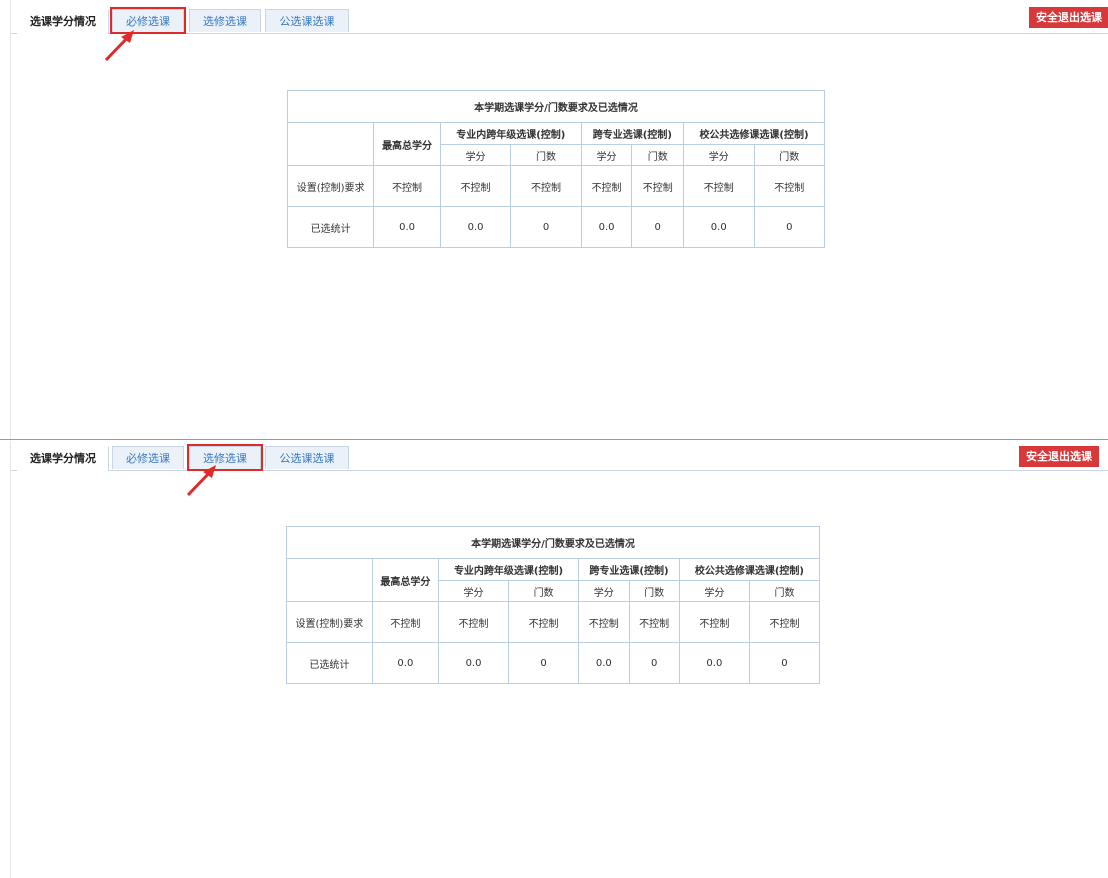 This screenshot has height=878, width=1108. Describe the element at coordinates (148, 457) in the screenshot. I see `tab-required-courses: 必修选课` at that location.